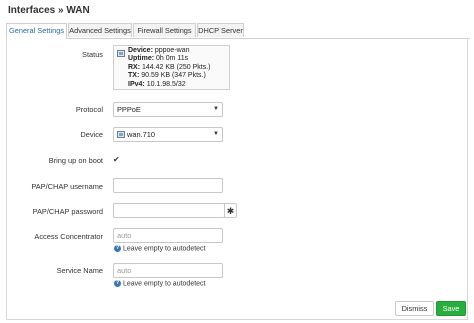 The height and width of the screenshot is (323, 474). What do you see at coordinates (141, 134) in the screenshot?
I see `device-value: wan.710` at bounding box center [141, 134].